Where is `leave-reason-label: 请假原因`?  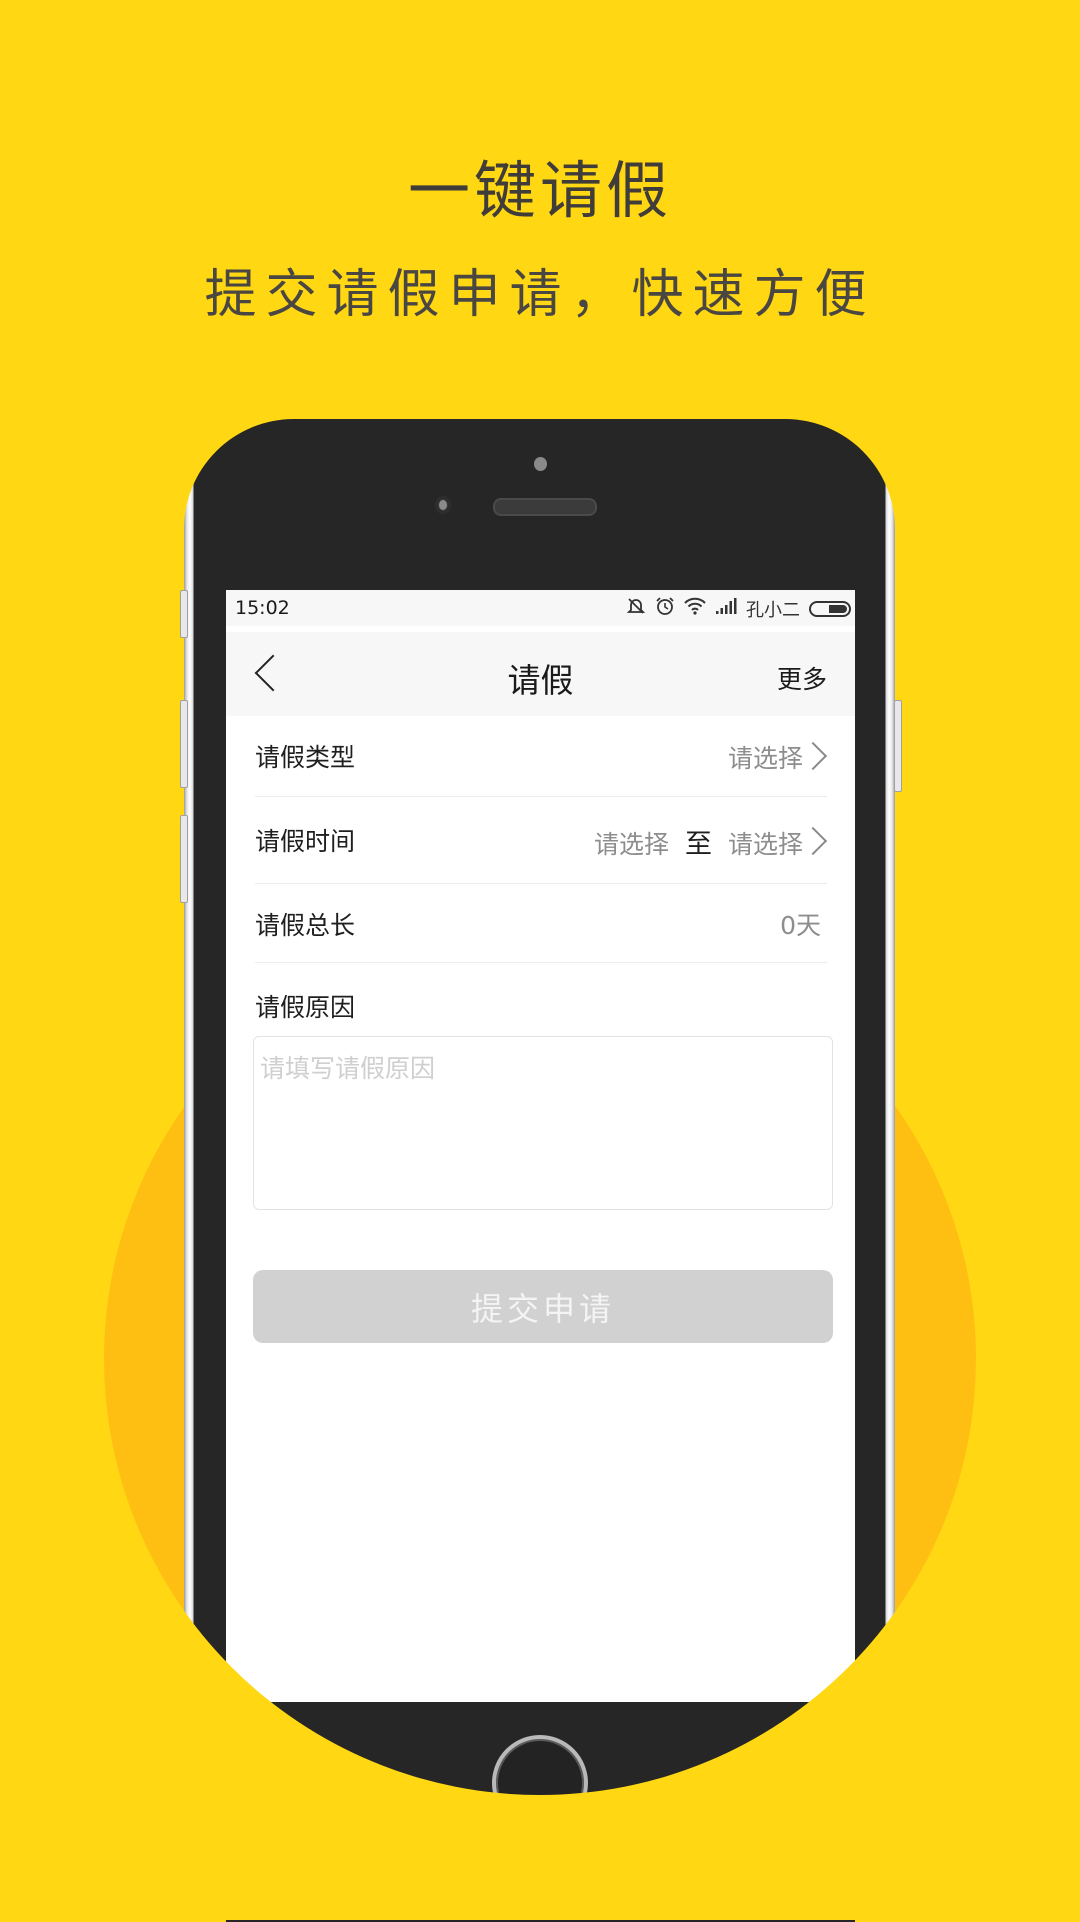
leave-reason-label: 请假原因 is located at coordinates (305, 1007).